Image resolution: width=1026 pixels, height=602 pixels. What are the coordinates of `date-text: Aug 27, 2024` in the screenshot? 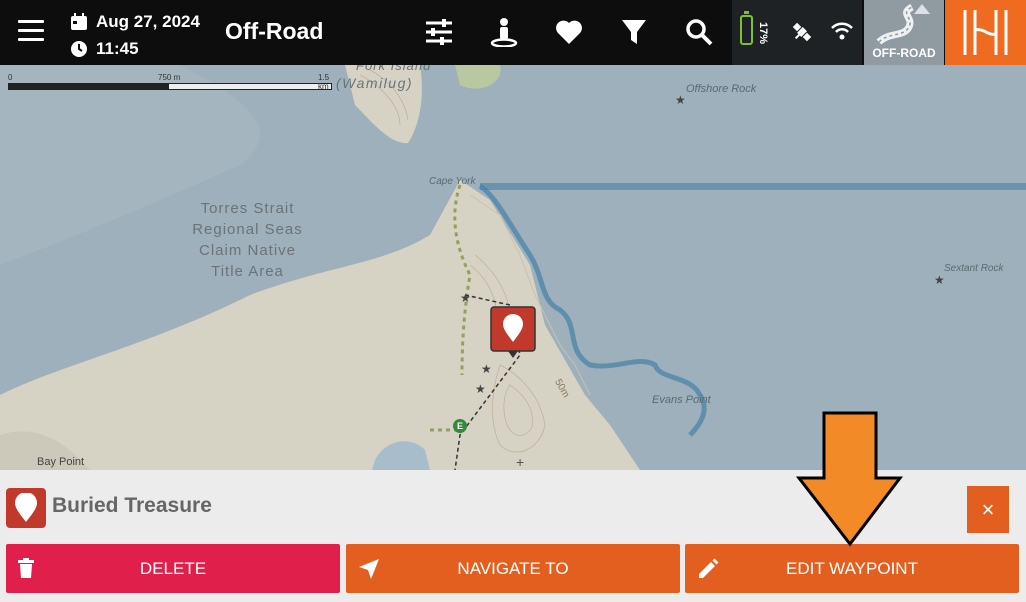 It's located at (148, 21).